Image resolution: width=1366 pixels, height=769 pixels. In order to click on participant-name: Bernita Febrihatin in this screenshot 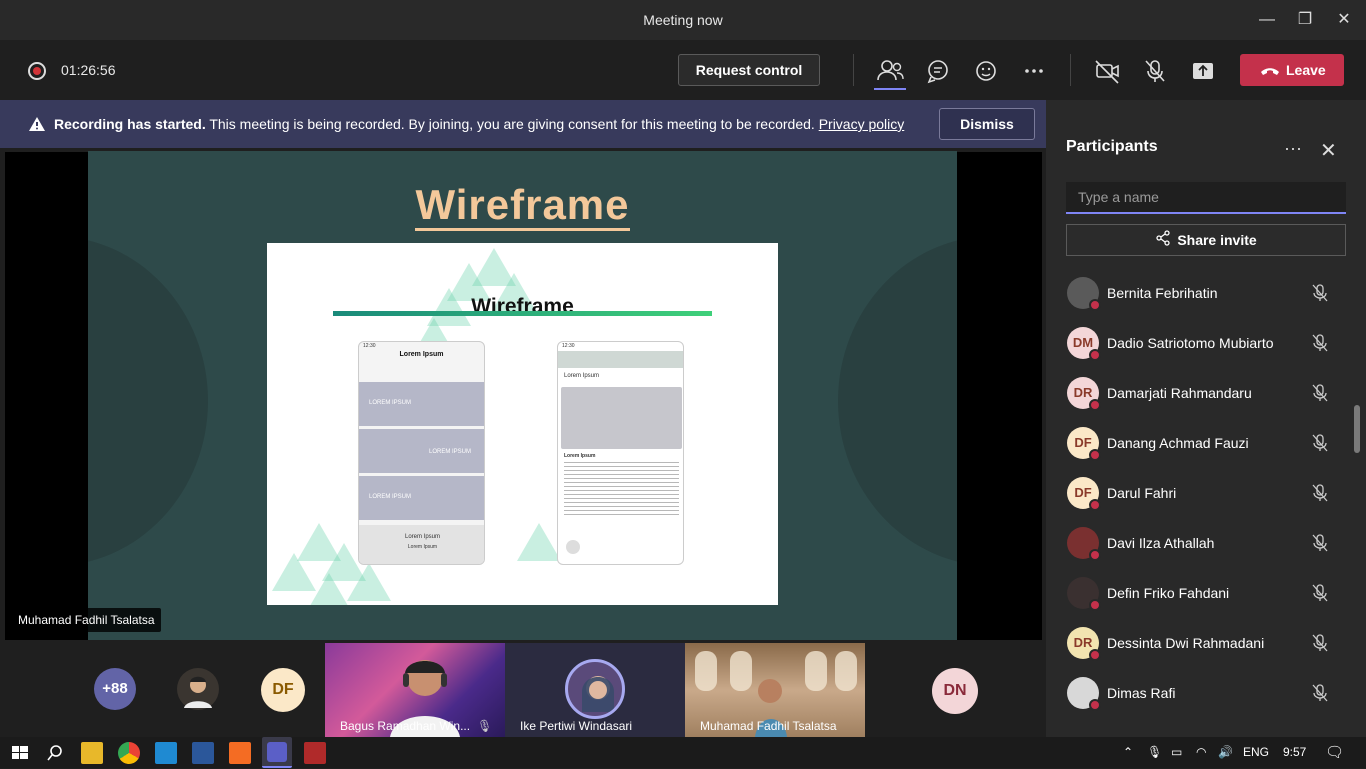, I will do `click(1162, 293)`.